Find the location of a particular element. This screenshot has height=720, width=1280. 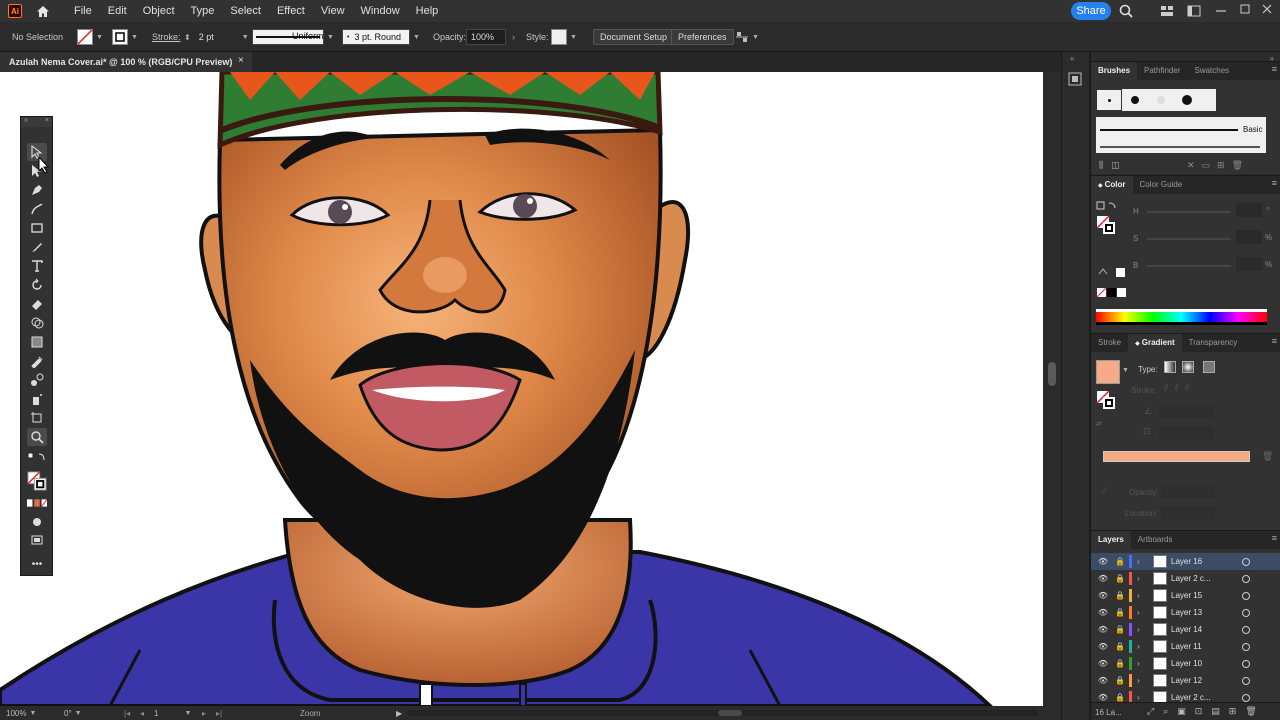

color-spectrum is located at coordinates (1181, 317).